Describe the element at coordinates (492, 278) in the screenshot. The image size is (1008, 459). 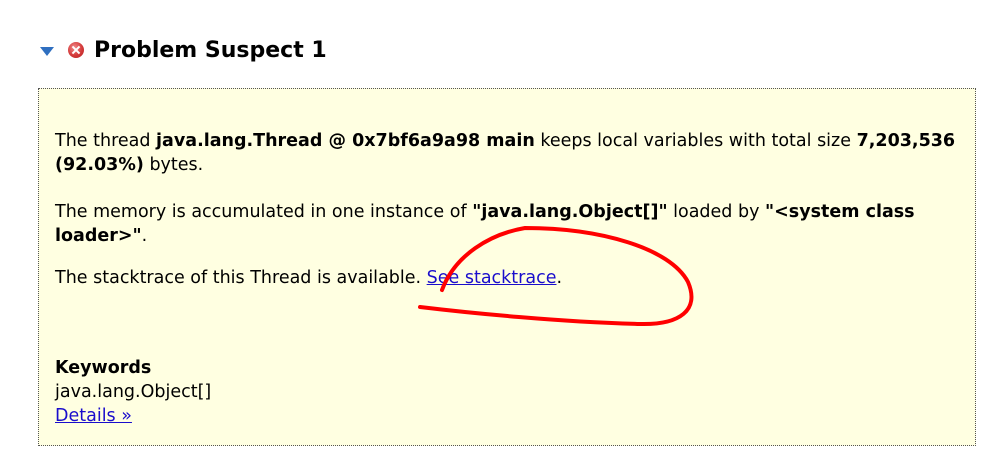
I see `see-stacktrace-link: See stacktrace` at that location.